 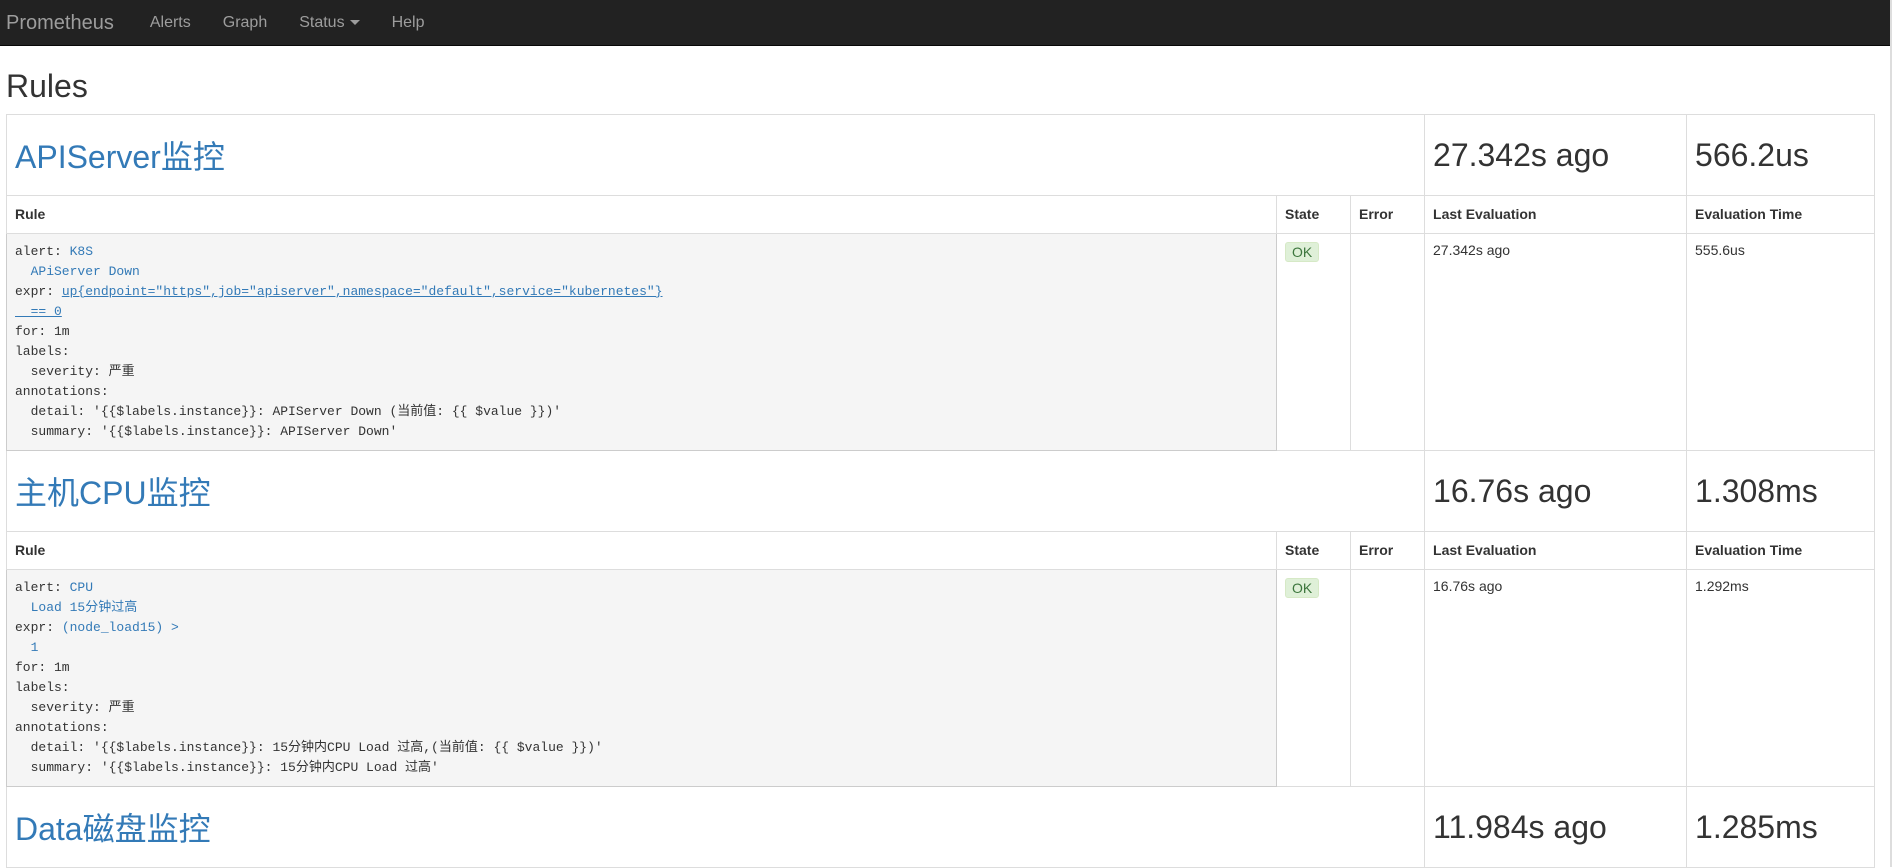 I want to click on group-name-link: APIServer监控, so click(x=120, y=157).